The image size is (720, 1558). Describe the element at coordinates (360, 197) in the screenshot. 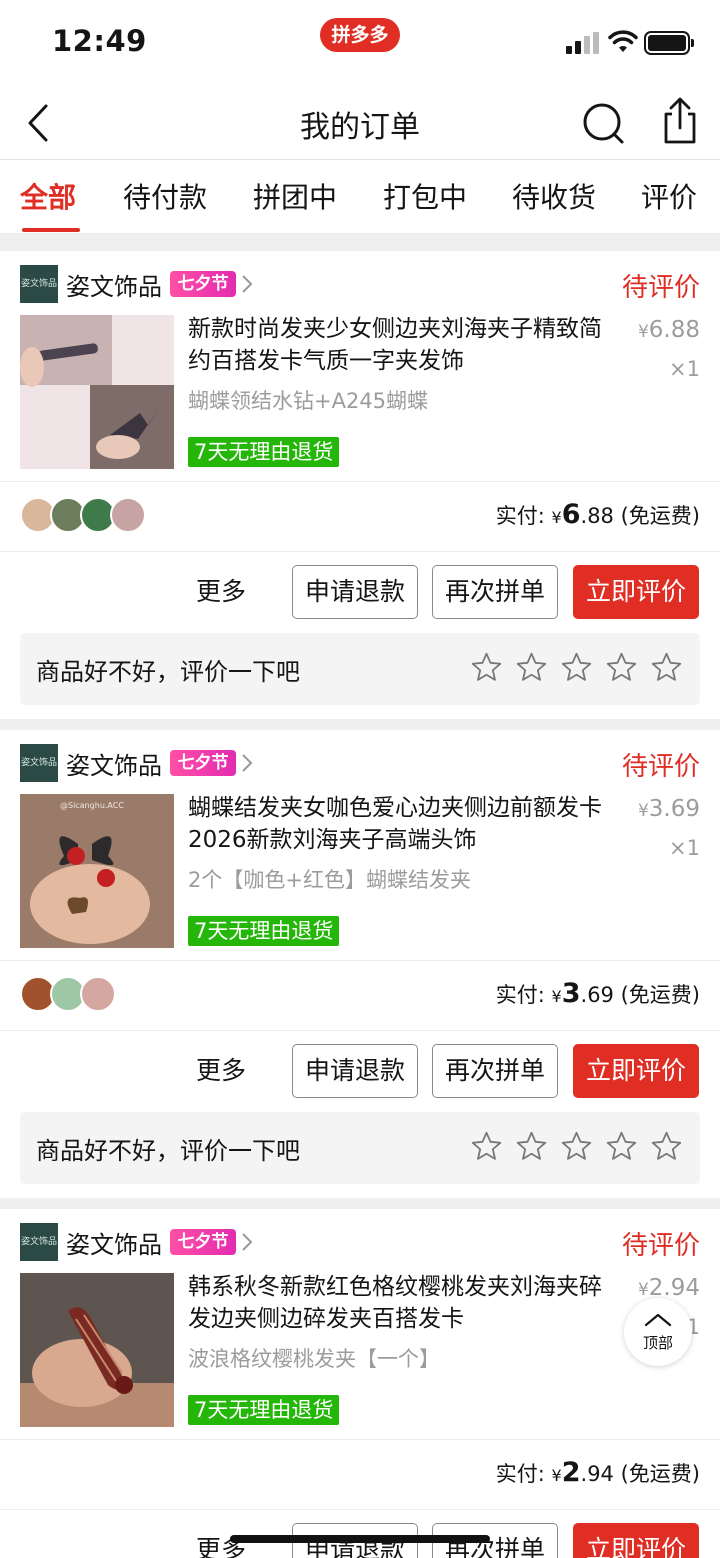

I see `order-tabs: 全部 待付款 拼团中 打包中 待收货 评价` at that location.